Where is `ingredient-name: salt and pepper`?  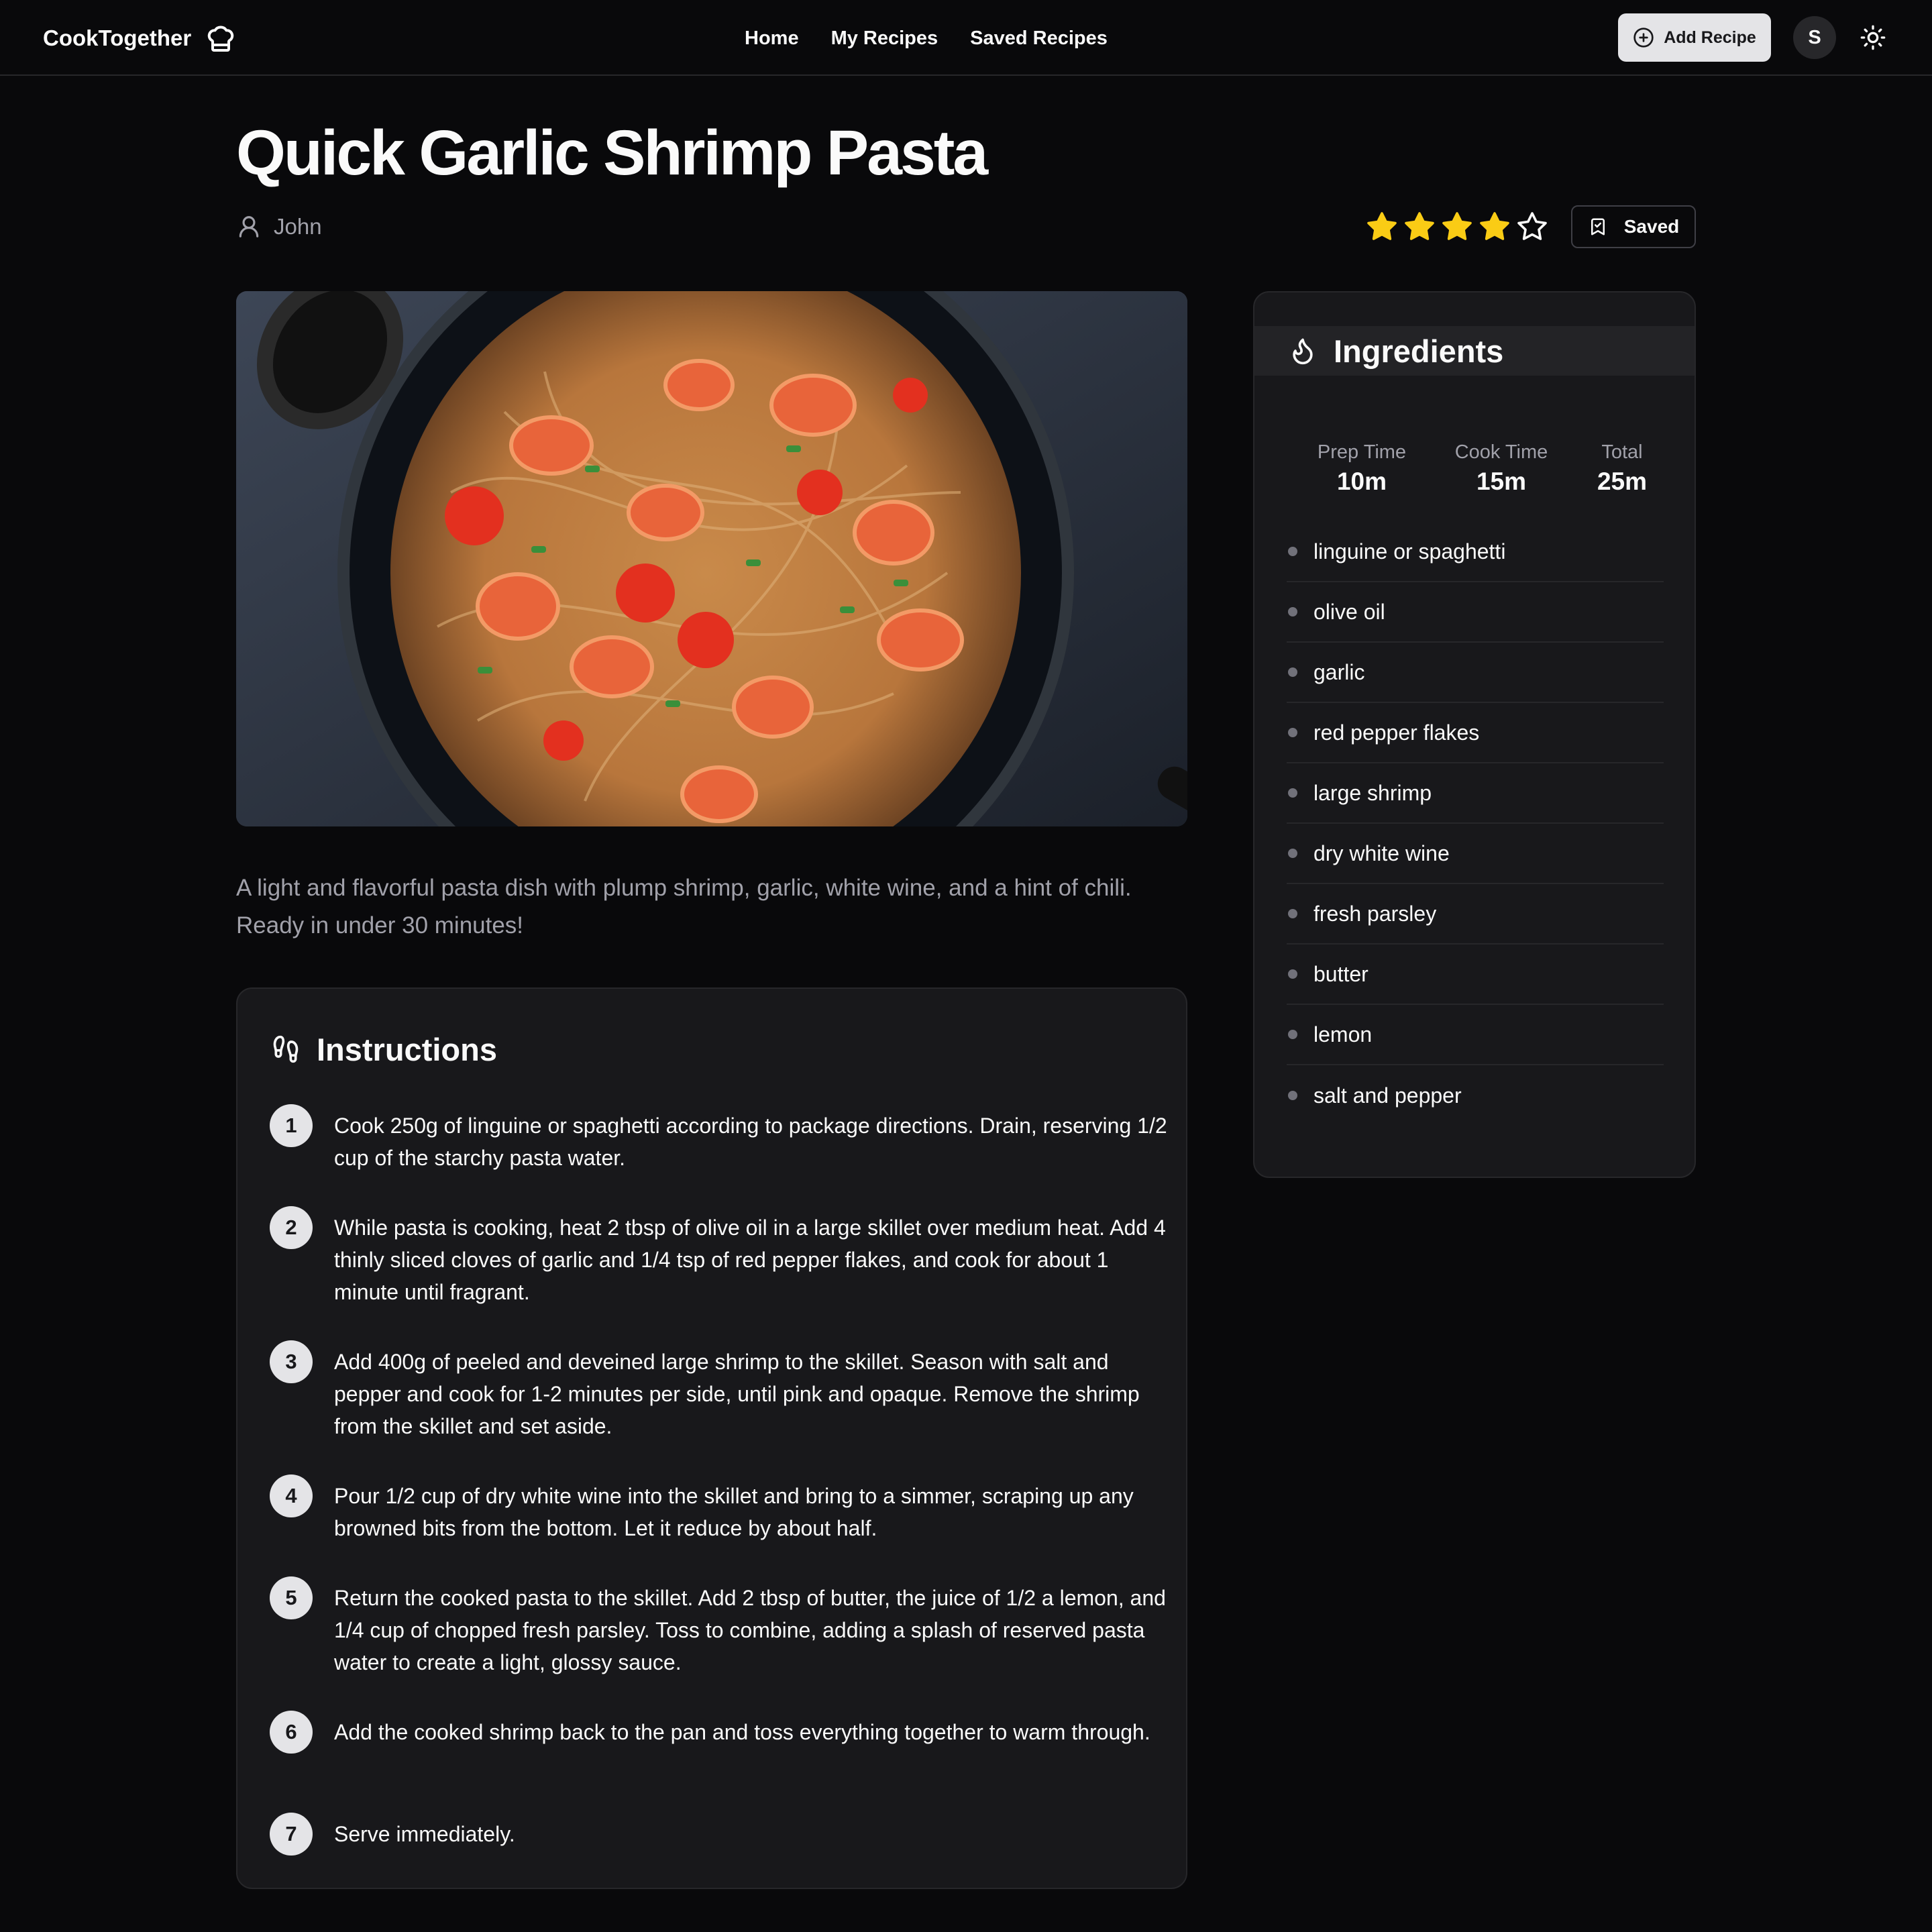
ingredient-name: salt and pepper is located at coordinates (1387, 1095).